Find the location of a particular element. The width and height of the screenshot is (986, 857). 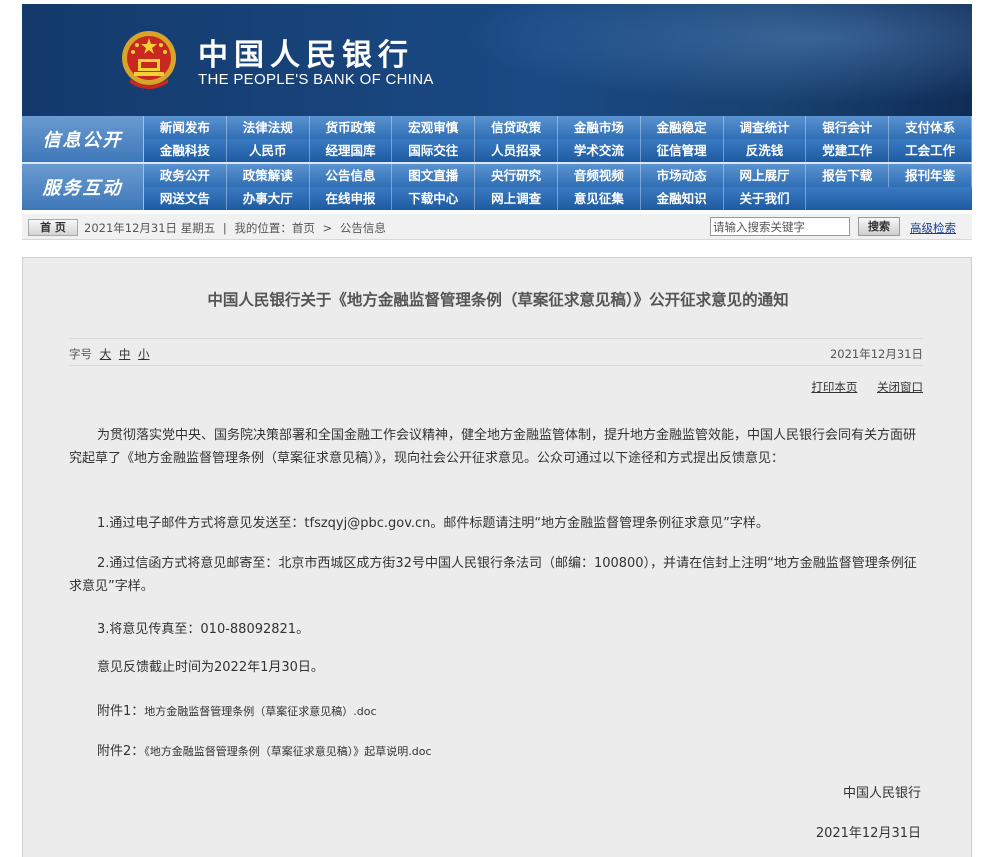

nav-item-service-row1-3: 图文直播 is located at coordinates (434, 175).